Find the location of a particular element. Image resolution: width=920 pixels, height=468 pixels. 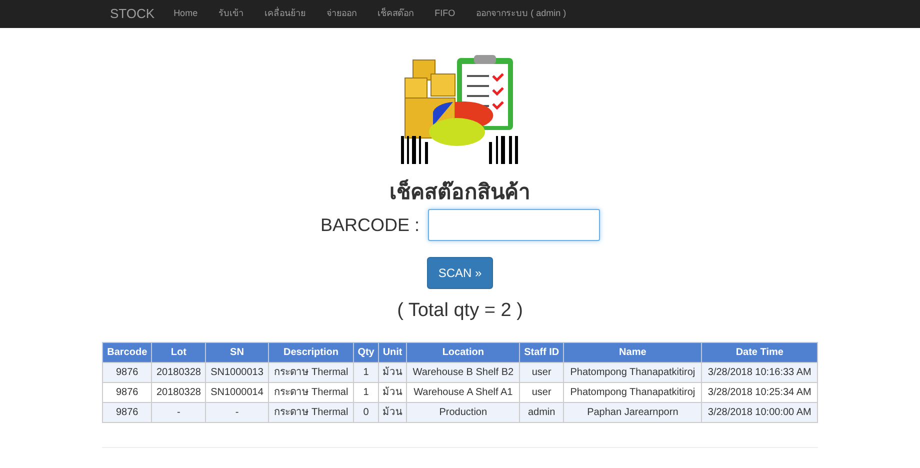

scan-button: SCAN » is located at coordinates (460, 273).